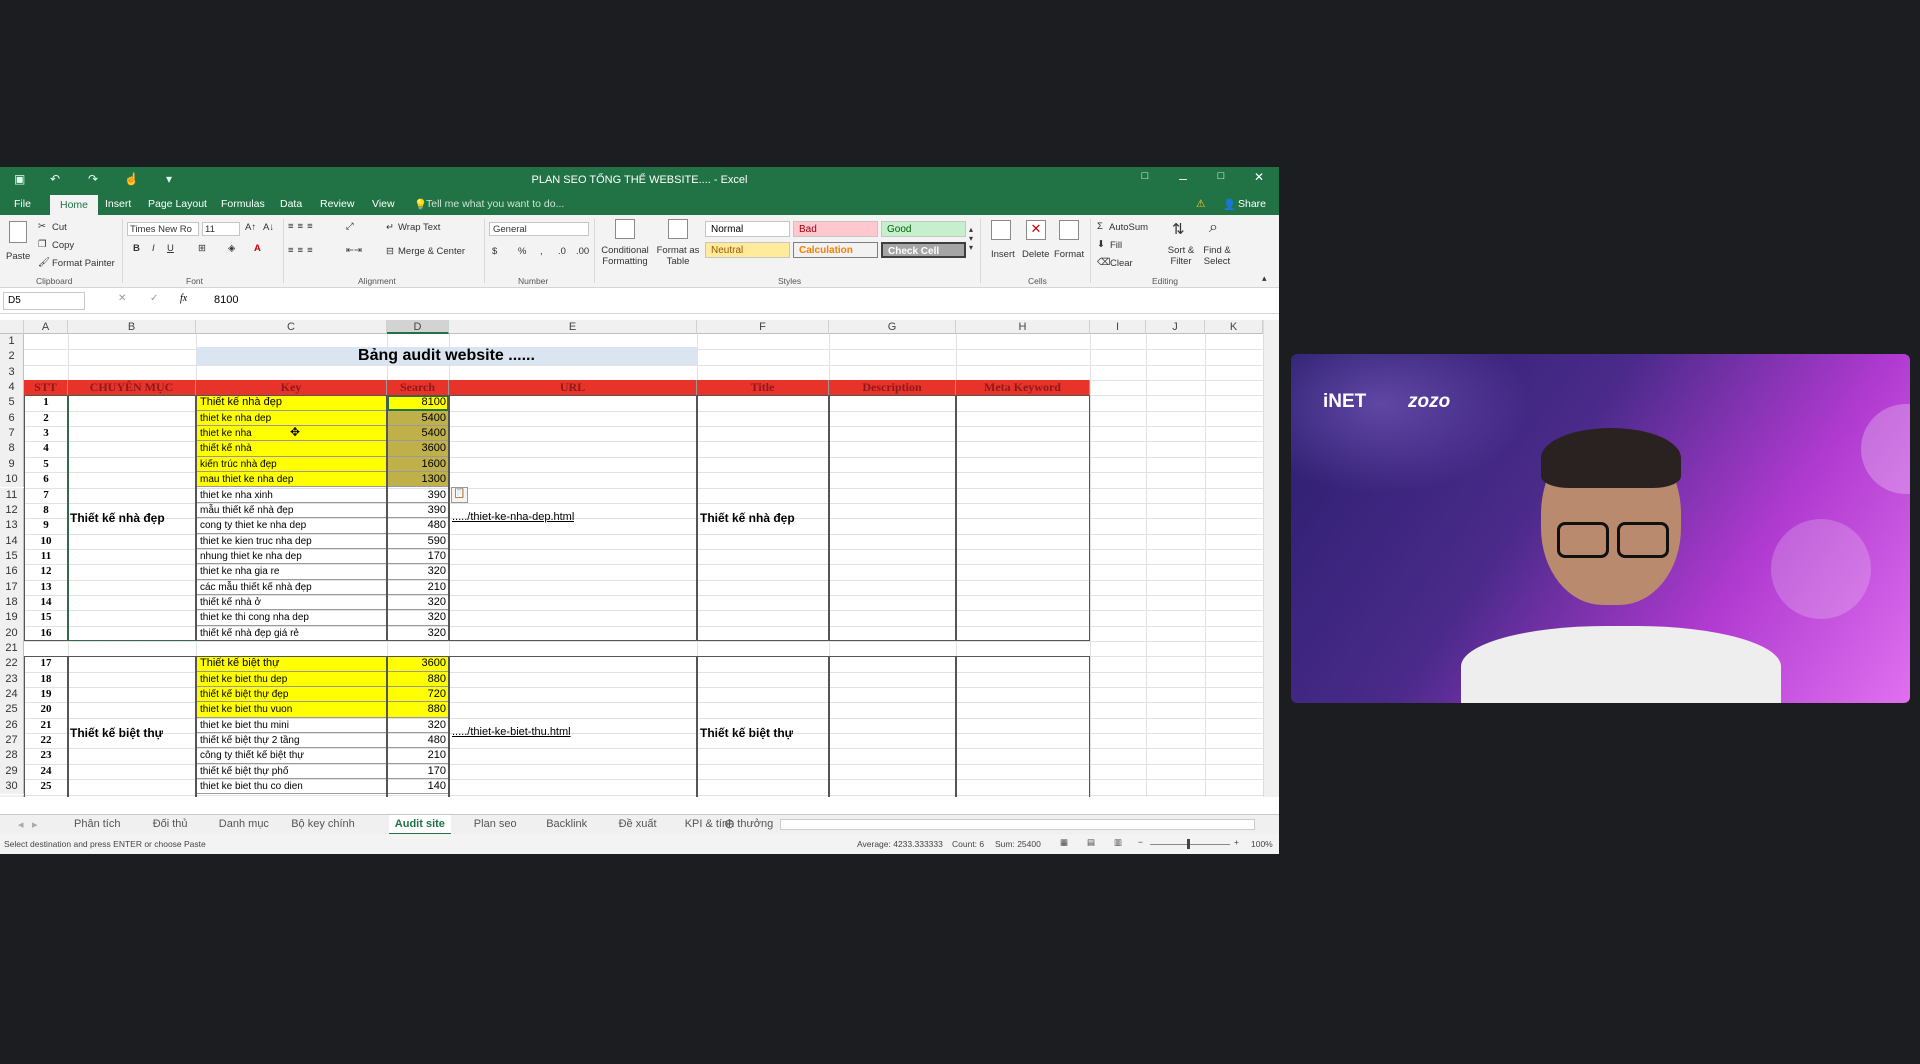  What do you see at coordinates (971, 238) in the screenshot?
I see `styles-scroll-icon: ▴ ▾ ▾` at bounding box center [971, 238].